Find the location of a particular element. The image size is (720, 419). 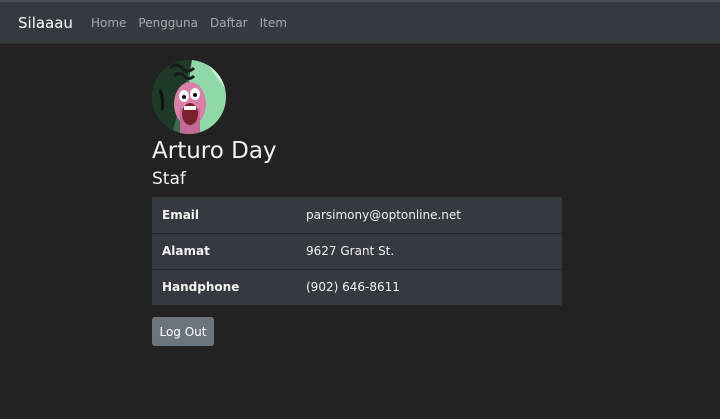

field-value-phone: (902) 646-8611 is located at coordinates (429, 286).